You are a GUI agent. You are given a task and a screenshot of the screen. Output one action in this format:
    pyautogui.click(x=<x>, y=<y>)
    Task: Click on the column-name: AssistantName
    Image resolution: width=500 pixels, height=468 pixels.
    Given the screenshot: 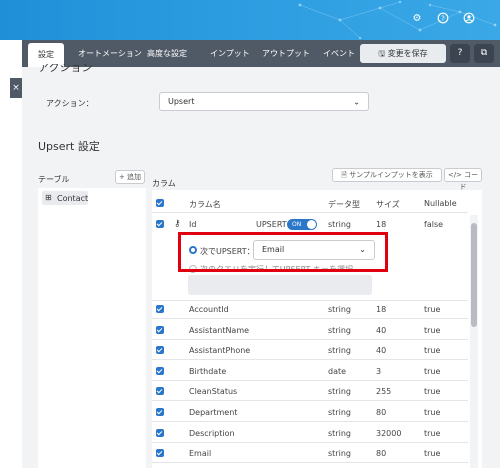 What is the action you would take?
    pyautogui.click(x=219, y=330)
    